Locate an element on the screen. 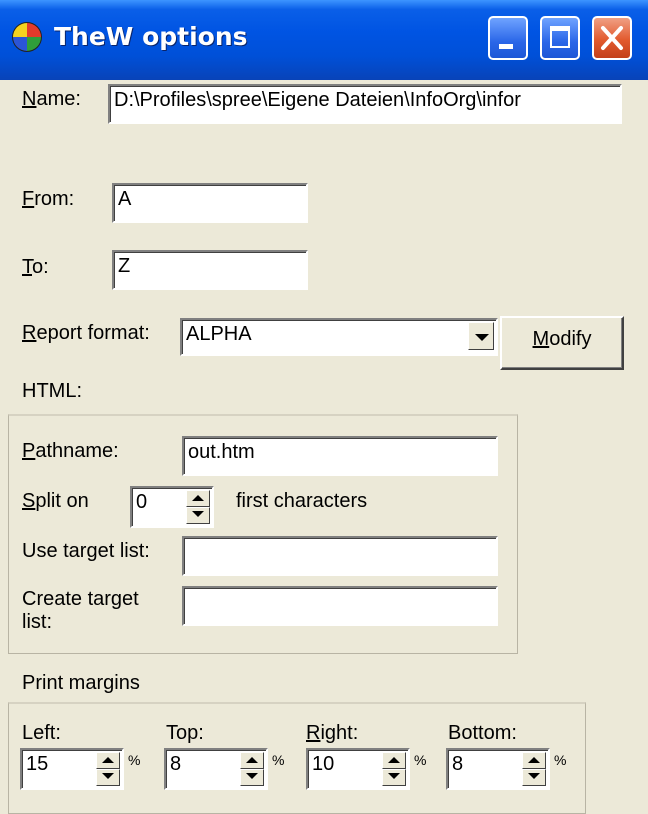 The width and height of the screenshot is (648, 814). left-percent-label: % is located at coordinates (134, 760).